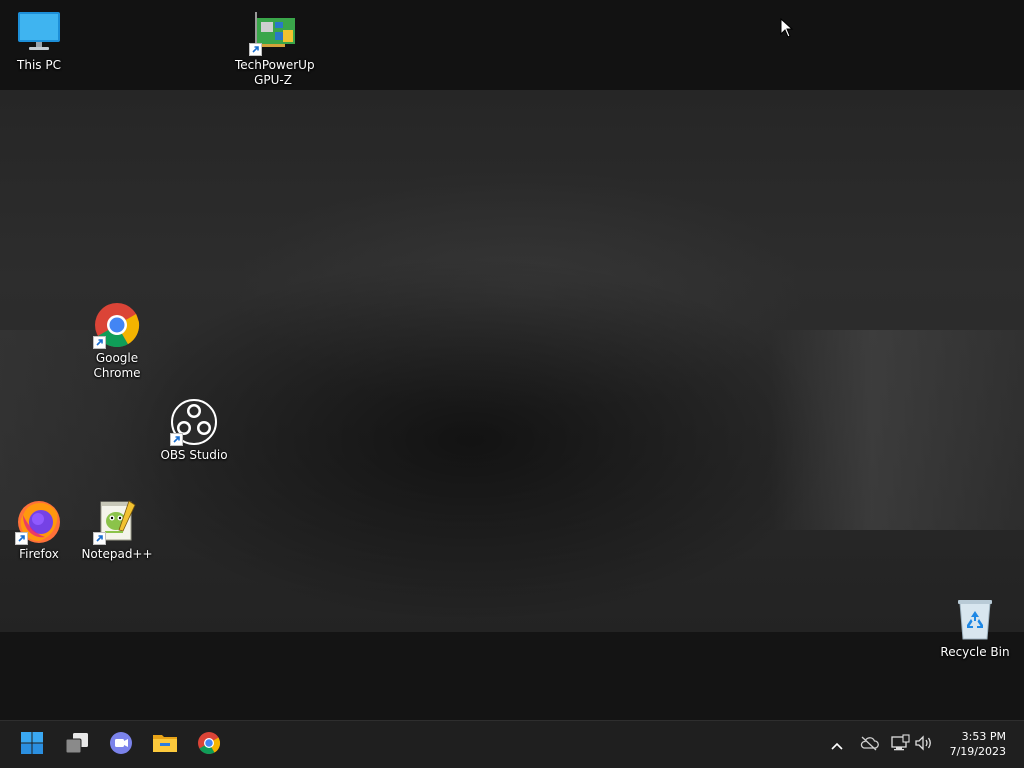 The width and height of the screenshot is (1024, 768). I want to click on desktop-icon-label: Recycle Bin, so click(975, 652).